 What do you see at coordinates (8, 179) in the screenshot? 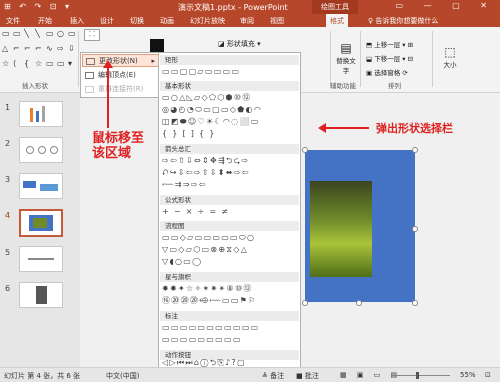
I see `slide-number: 3` at bounding box center [8, 179].